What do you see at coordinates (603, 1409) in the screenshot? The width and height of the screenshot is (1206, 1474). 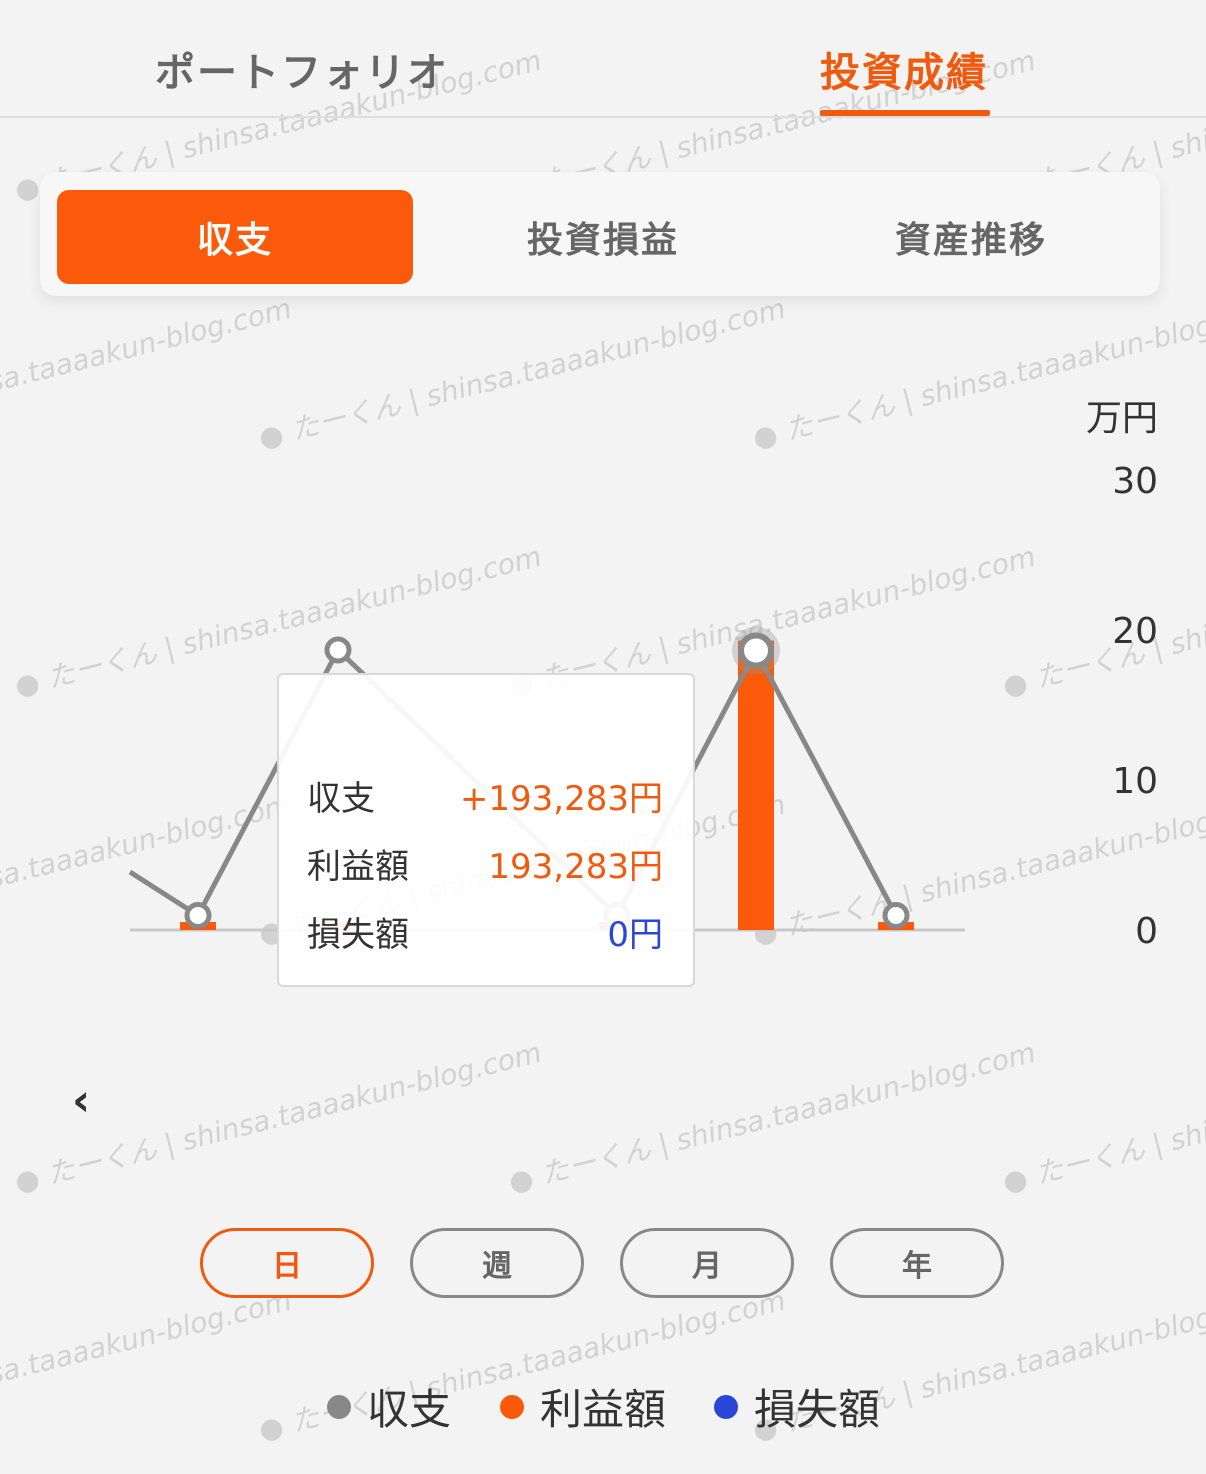 I see `legend-label: 利益額` at bounding box center [603, 1409].